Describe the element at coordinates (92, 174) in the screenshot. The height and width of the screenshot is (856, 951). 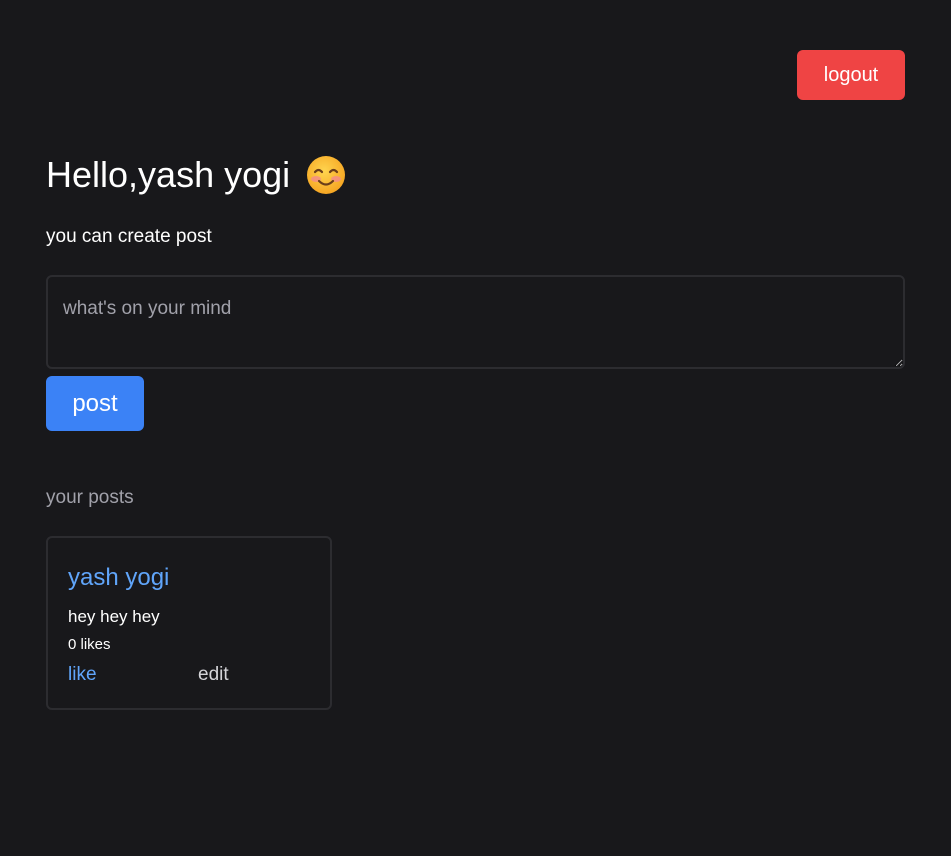
I see `greeting-hello: Hello,` at that location.